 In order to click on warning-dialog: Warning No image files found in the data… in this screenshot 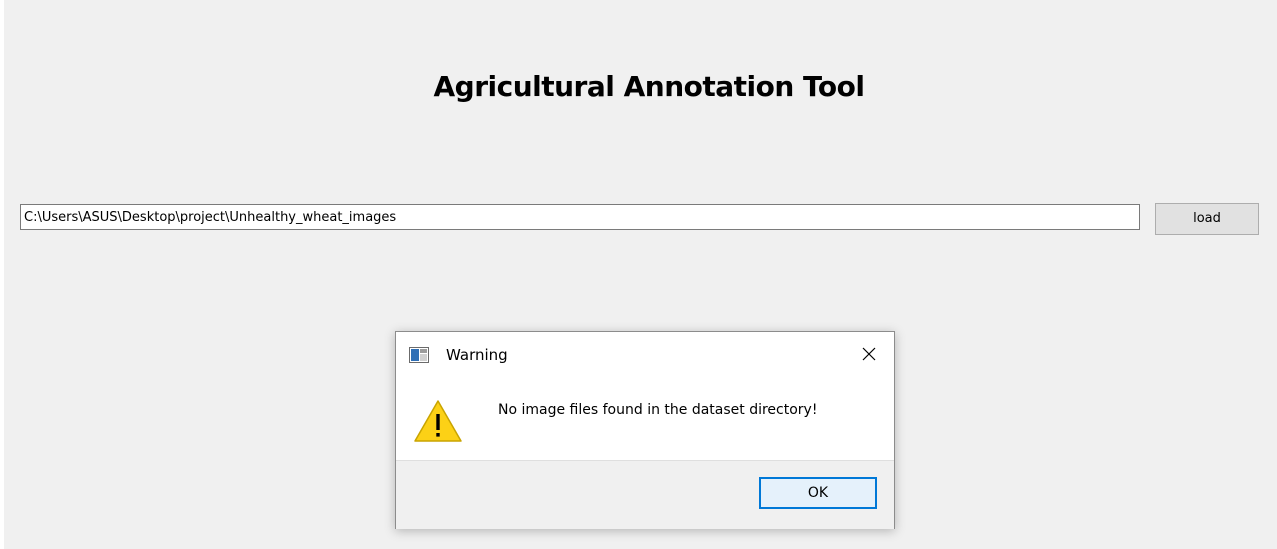, I will do `click(645, 430)`.